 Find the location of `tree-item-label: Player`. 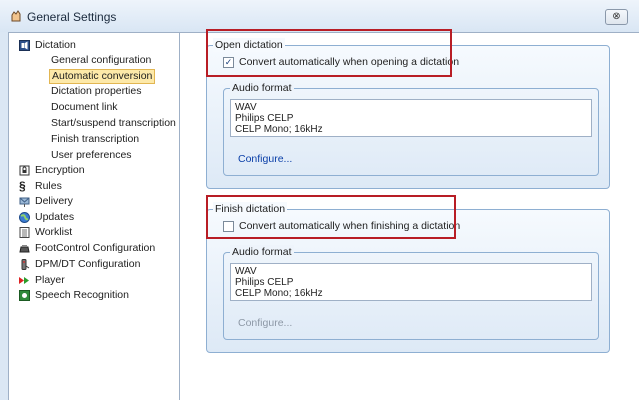

tree-item-label: Player is located at coordinates (50, 280).